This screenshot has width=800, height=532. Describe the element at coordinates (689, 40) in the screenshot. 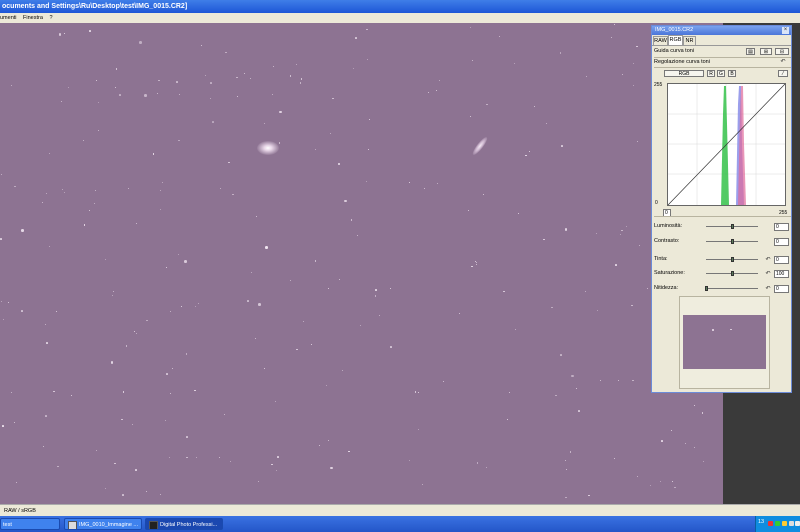

I see `tab-nr: NR` at that location.